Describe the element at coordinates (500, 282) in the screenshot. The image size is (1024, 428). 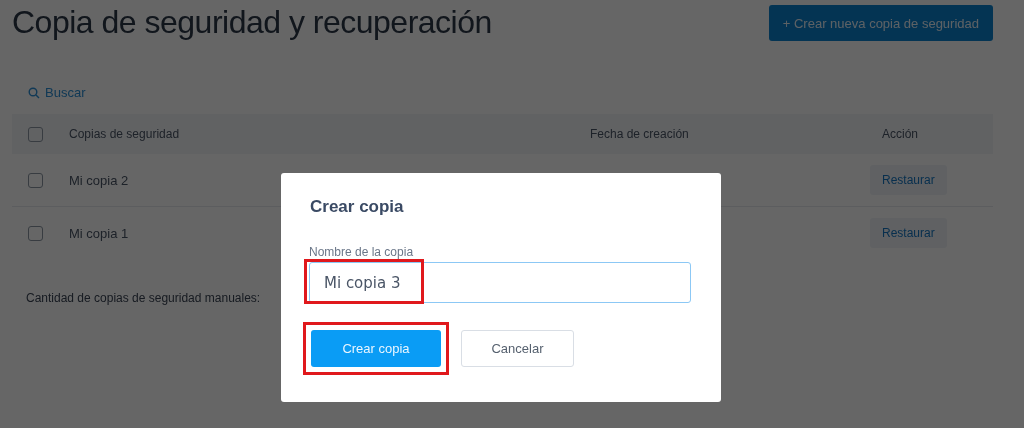
I see `input-field: Mi copia 3` at that location.